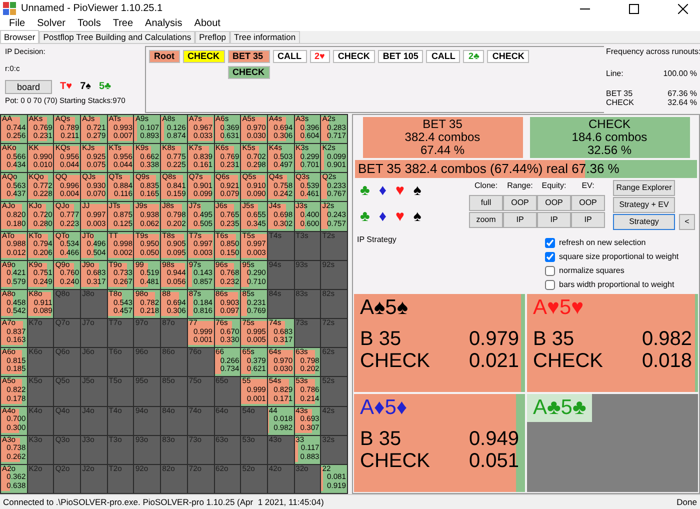 Image resolution: width=700 pixels, height=509 pixels. Describe the element at coordinates (609, 150) in the screenshot. I see `action-percent: 32.56 %` at that location.